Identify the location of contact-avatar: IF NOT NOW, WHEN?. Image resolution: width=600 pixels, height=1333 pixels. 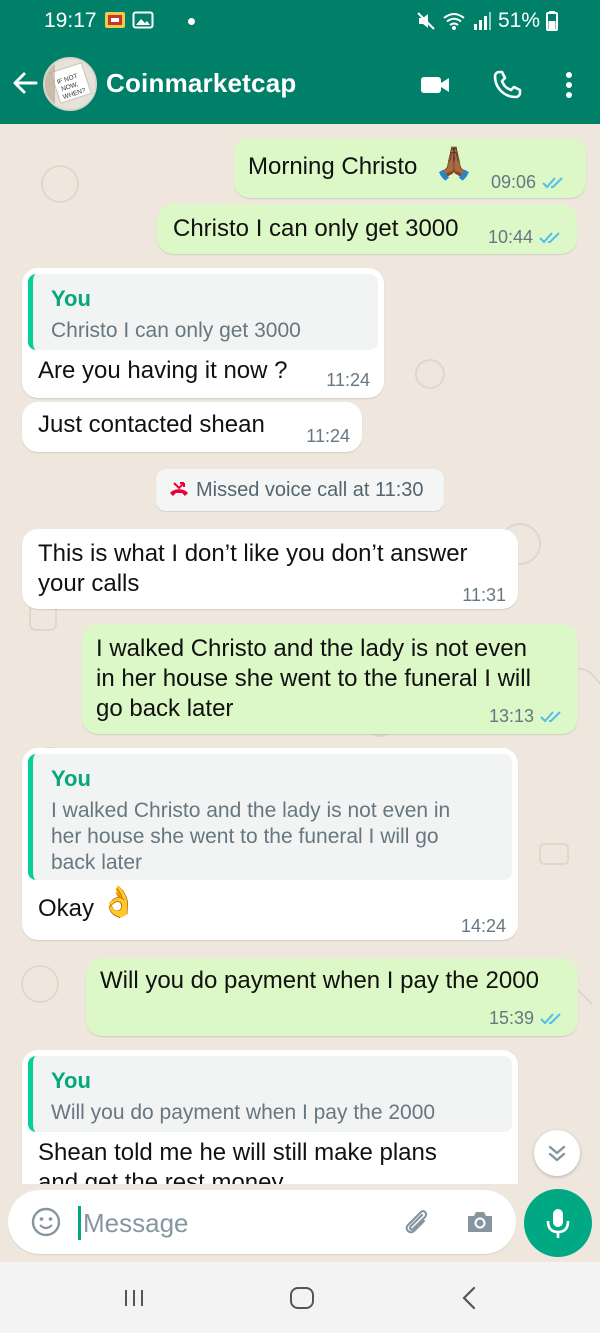
(70, 84).